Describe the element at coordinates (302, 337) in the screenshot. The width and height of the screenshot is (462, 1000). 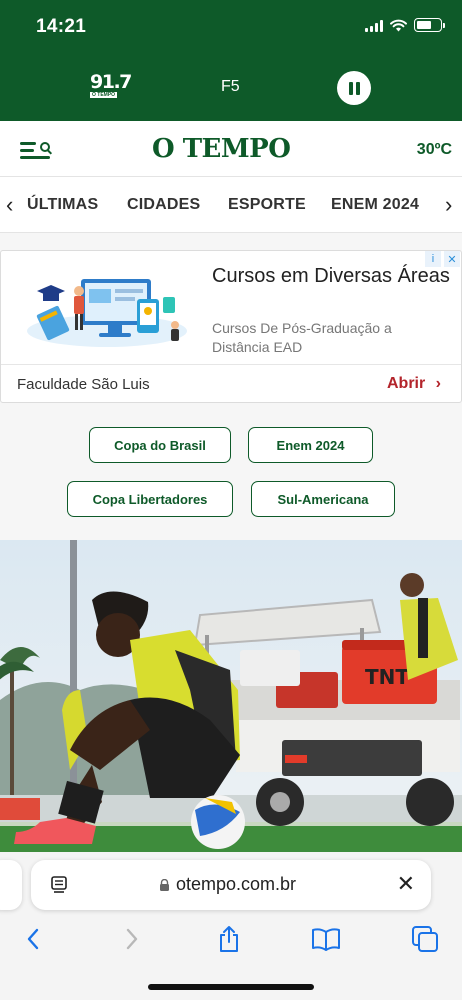
I see `ad-description: Cursos De Pós-Graduação a Distância EAD` at that location.